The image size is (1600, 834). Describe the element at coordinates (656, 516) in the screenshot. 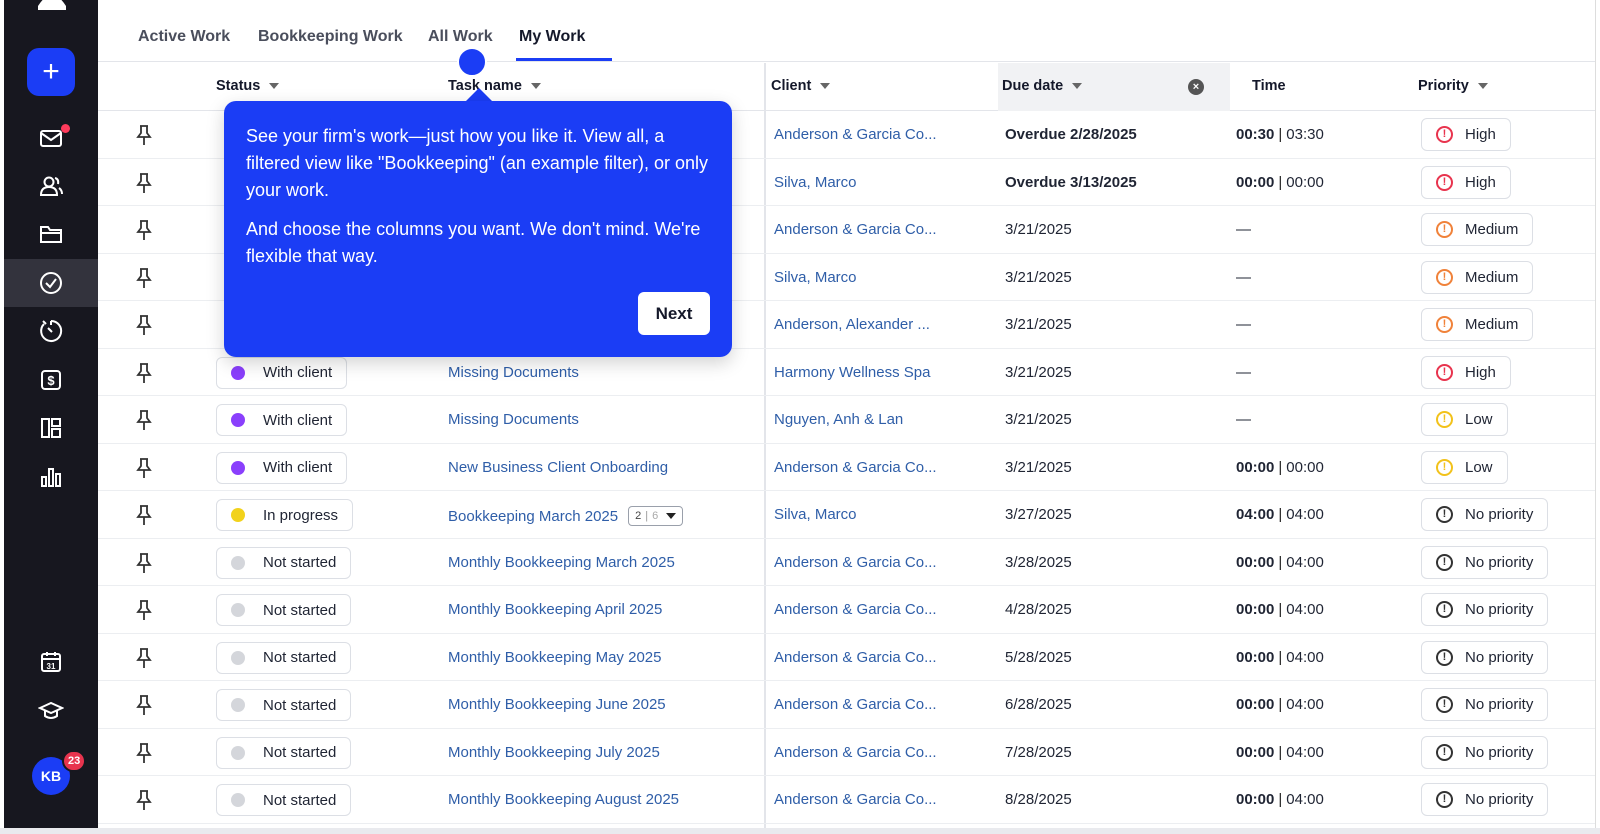

I see `subtask-counter: 2 | 6` at that location.